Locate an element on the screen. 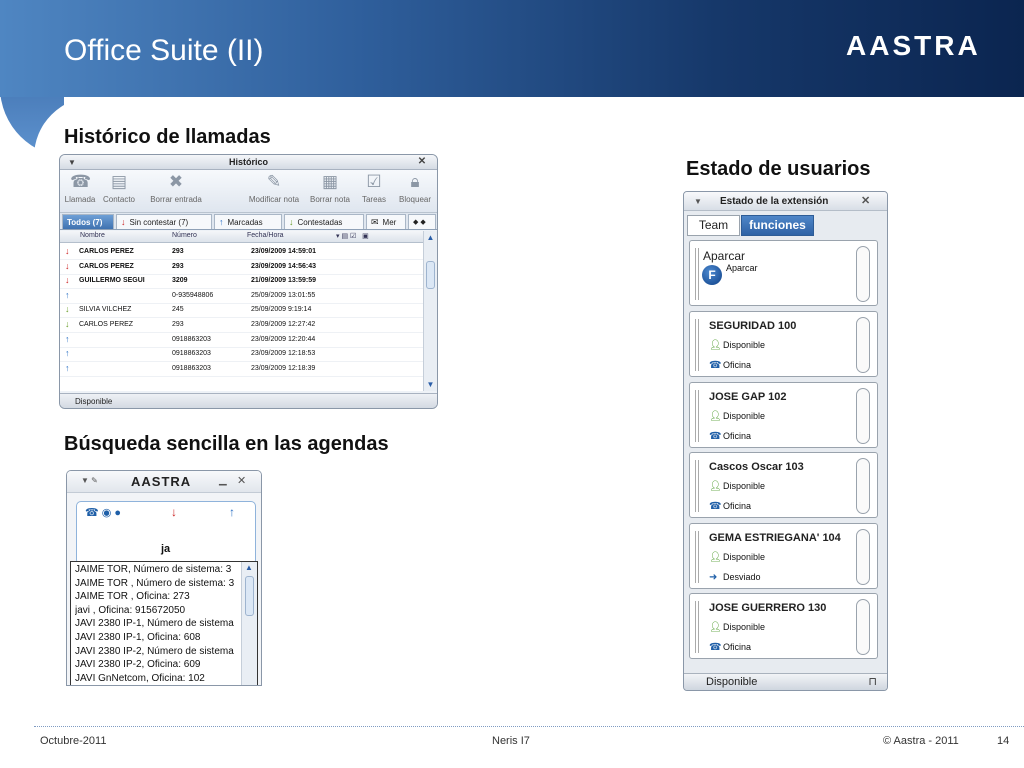 The image size is (1024, 768). contact-button: ▤ Contacto is located at coordinates (119, 188).